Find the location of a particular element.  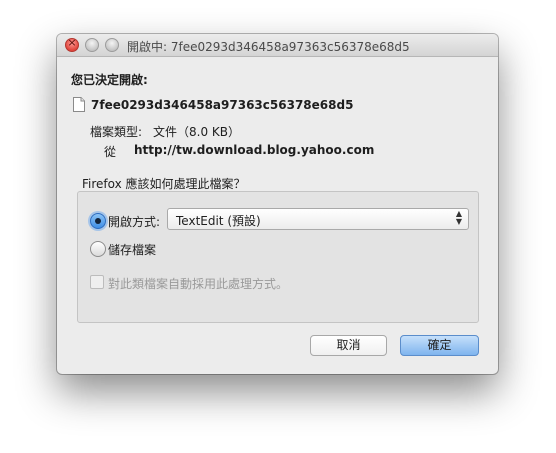

handling-question: Firefox 應該如何處理此檔案？ is located at coordinates (164, 184).